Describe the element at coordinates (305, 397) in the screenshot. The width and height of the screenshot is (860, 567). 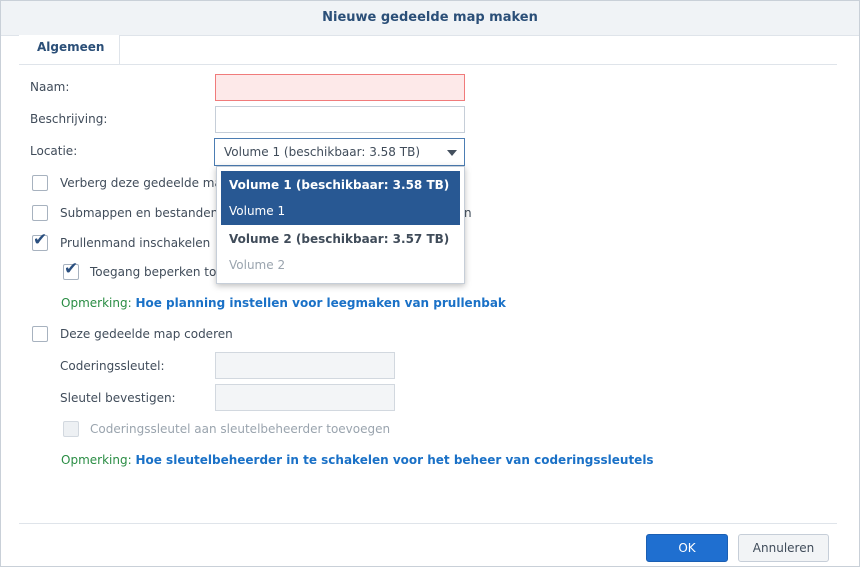
I see `confirm-key-input` at that location.